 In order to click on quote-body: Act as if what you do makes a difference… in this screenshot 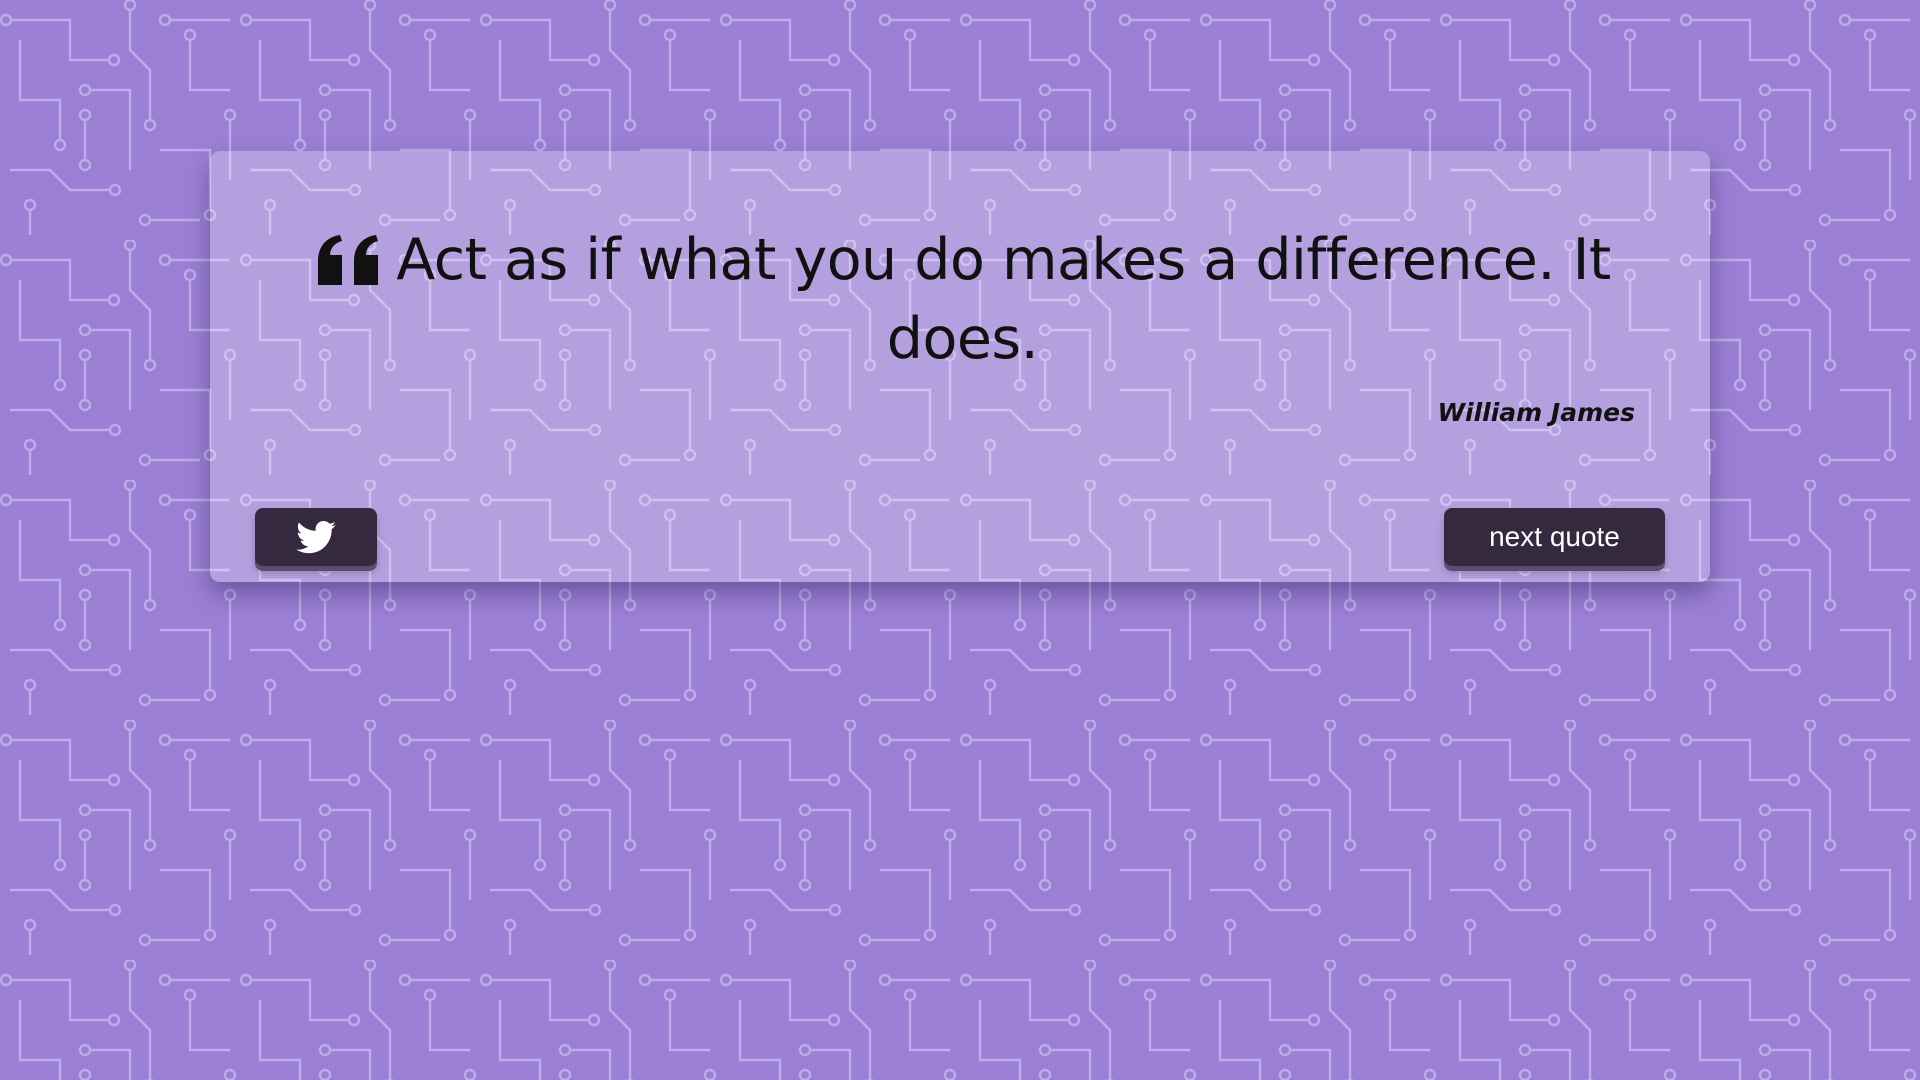, I will do `click(962, 300)`.